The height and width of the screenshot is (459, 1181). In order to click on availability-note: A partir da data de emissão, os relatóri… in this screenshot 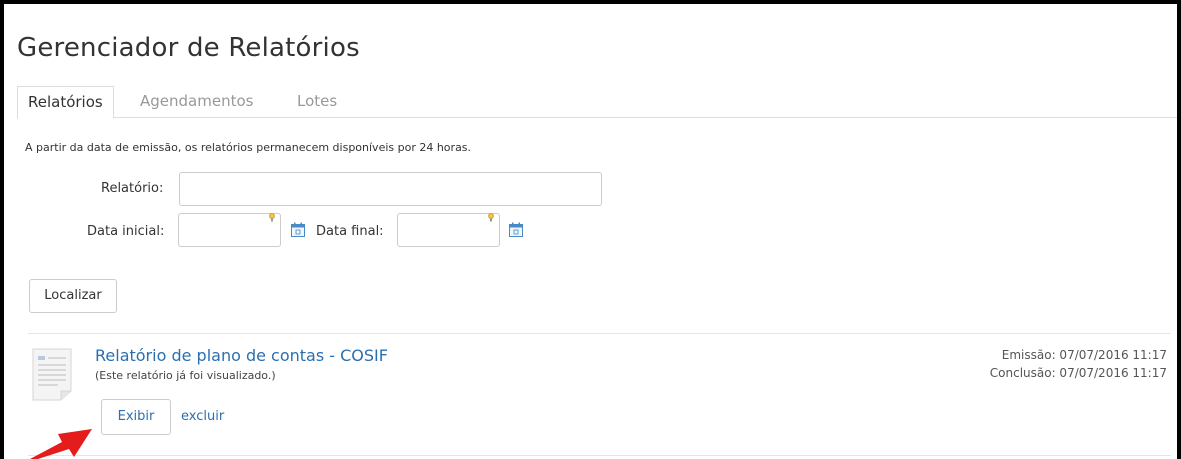, I will do `click(248, 147)`.